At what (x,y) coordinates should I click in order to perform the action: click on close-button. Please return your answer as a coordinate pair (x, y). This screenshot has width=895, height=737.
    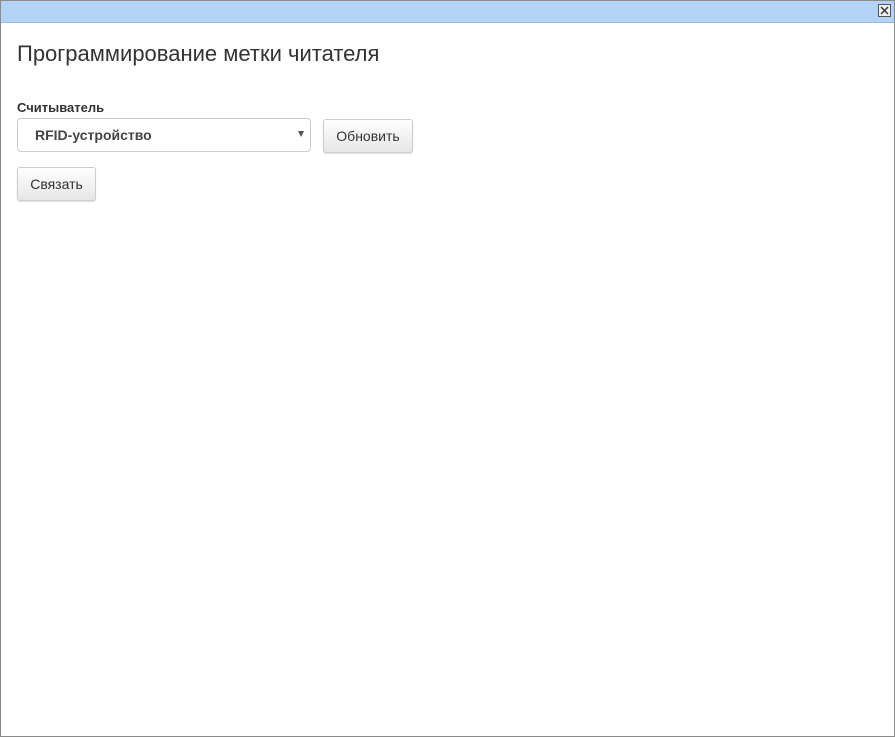
    Looking at the image, I should click on (884, 10).